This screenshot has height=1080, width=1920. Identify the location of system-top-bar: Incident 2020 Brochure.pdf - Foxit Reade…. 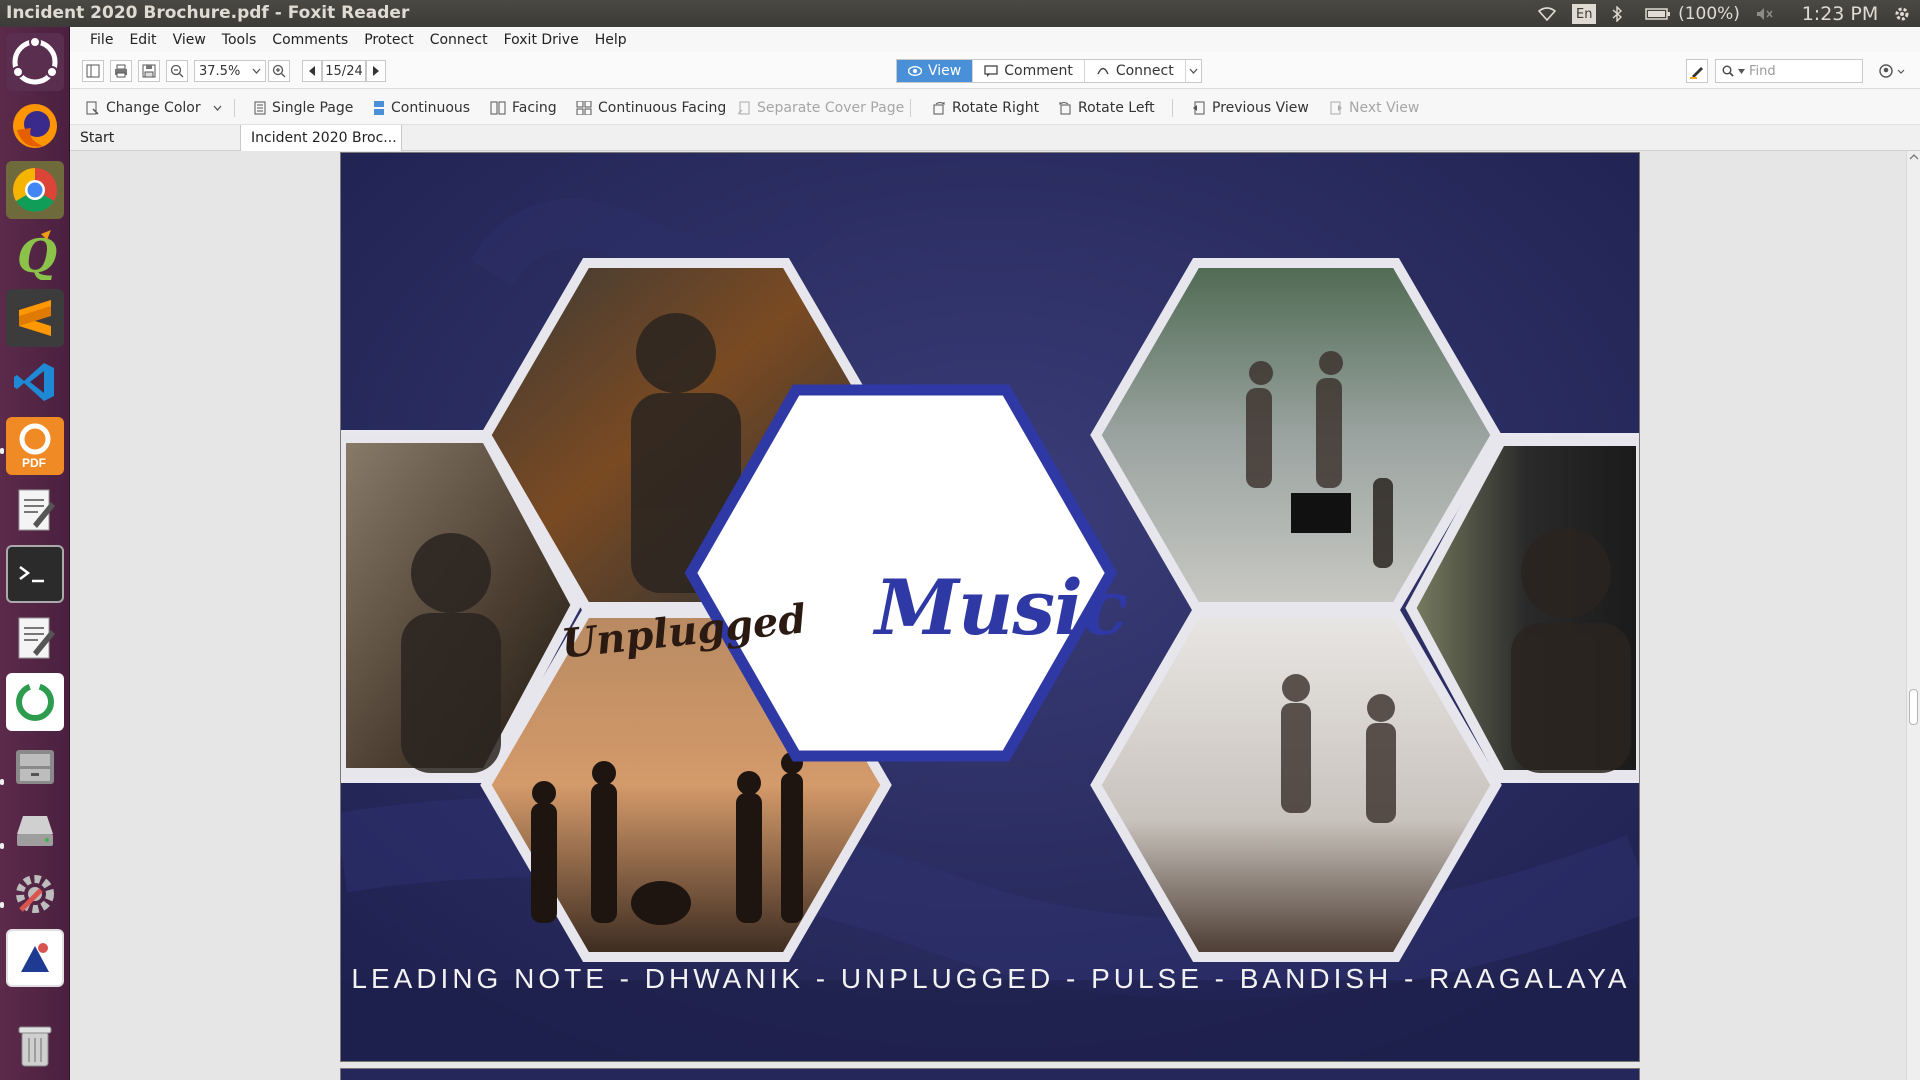
(960, 13).